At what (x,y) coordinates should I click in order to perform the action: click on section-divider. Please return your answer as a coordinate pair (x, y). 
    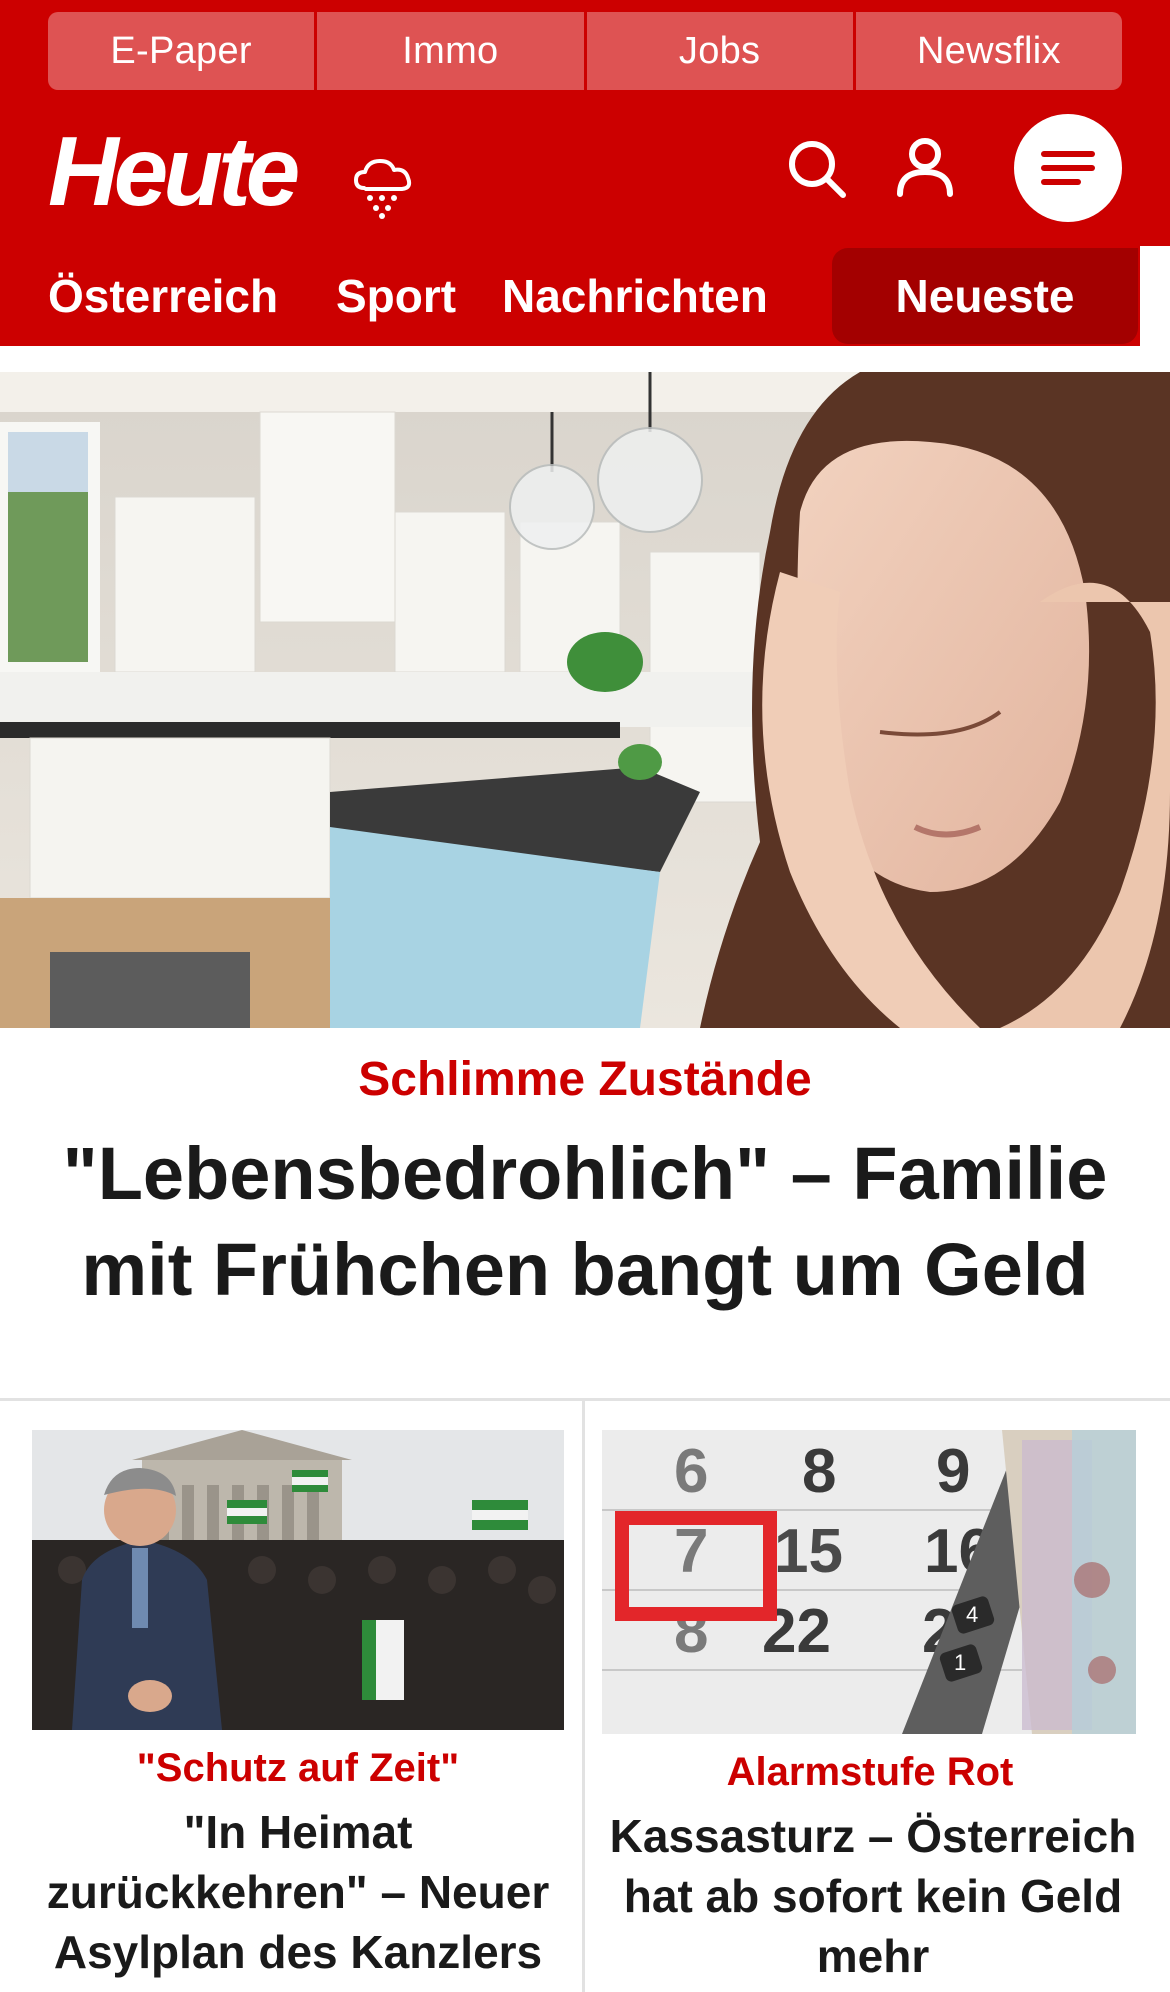
    Looking at the image, I should click on (585, 1399).